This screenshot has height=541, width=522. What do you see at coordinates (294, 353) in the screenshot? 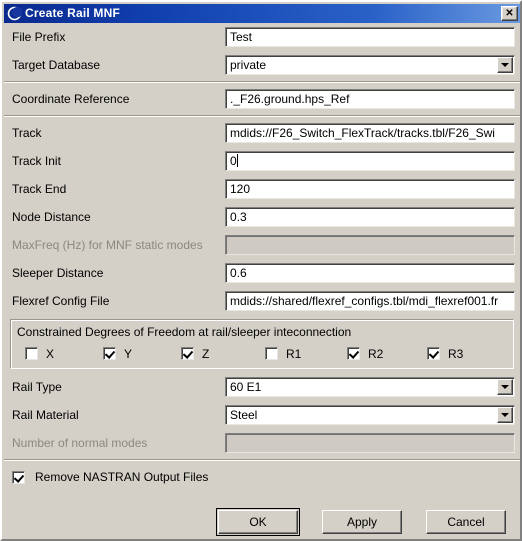
I see `checkbox-label: R1` at bounding box center [294, 353].